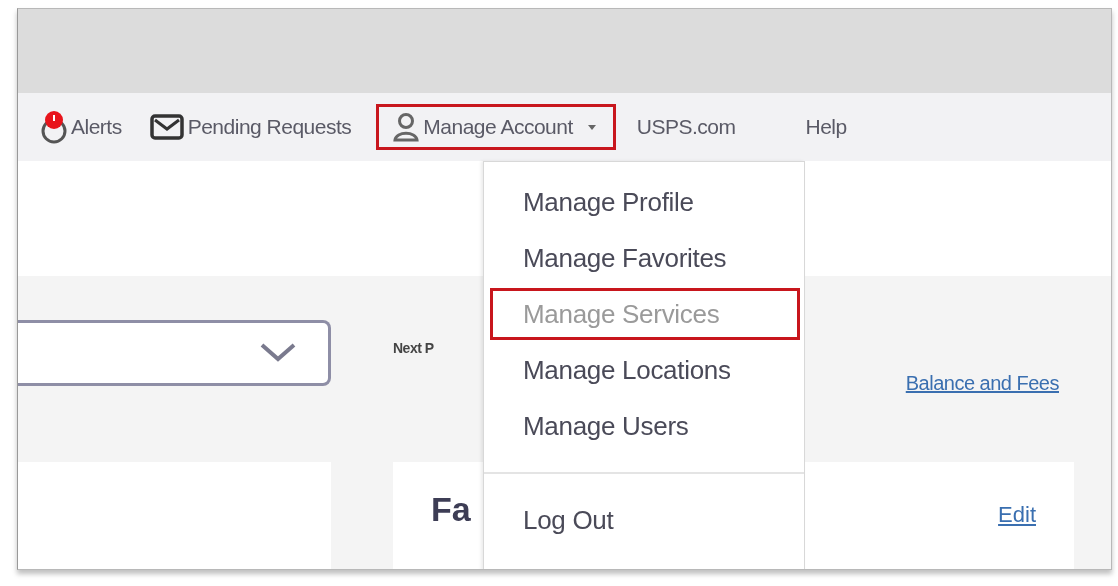 The width and height of the screenshot is (1118, 586). What do you see at coordinates (645, 258) in the screenshot?
I see `menu-item: Manage Favorites` at bounding box center [645, 258].